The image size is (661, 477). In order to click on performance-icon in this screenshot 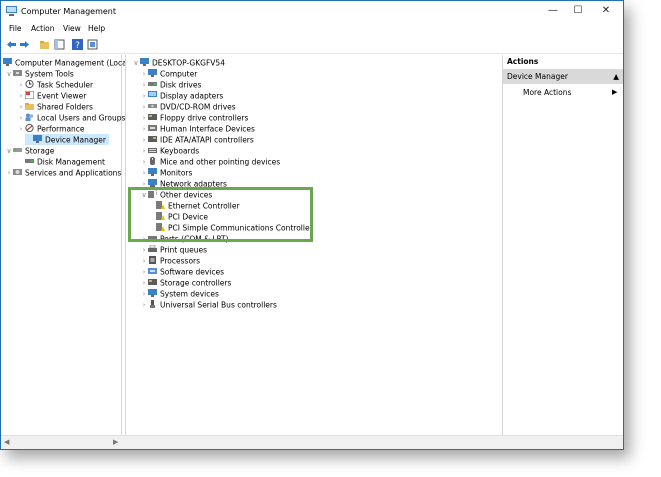, I will do `click(29, 128)`.